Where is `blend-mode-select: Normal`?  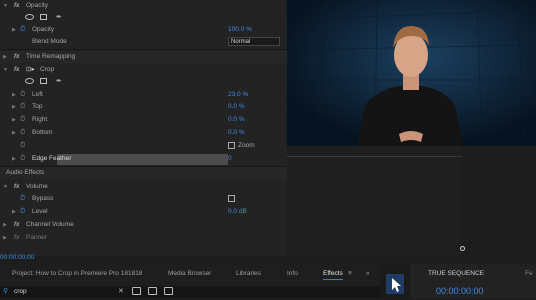
blend-mode-select: Normal is located at coordinates (254, 41).